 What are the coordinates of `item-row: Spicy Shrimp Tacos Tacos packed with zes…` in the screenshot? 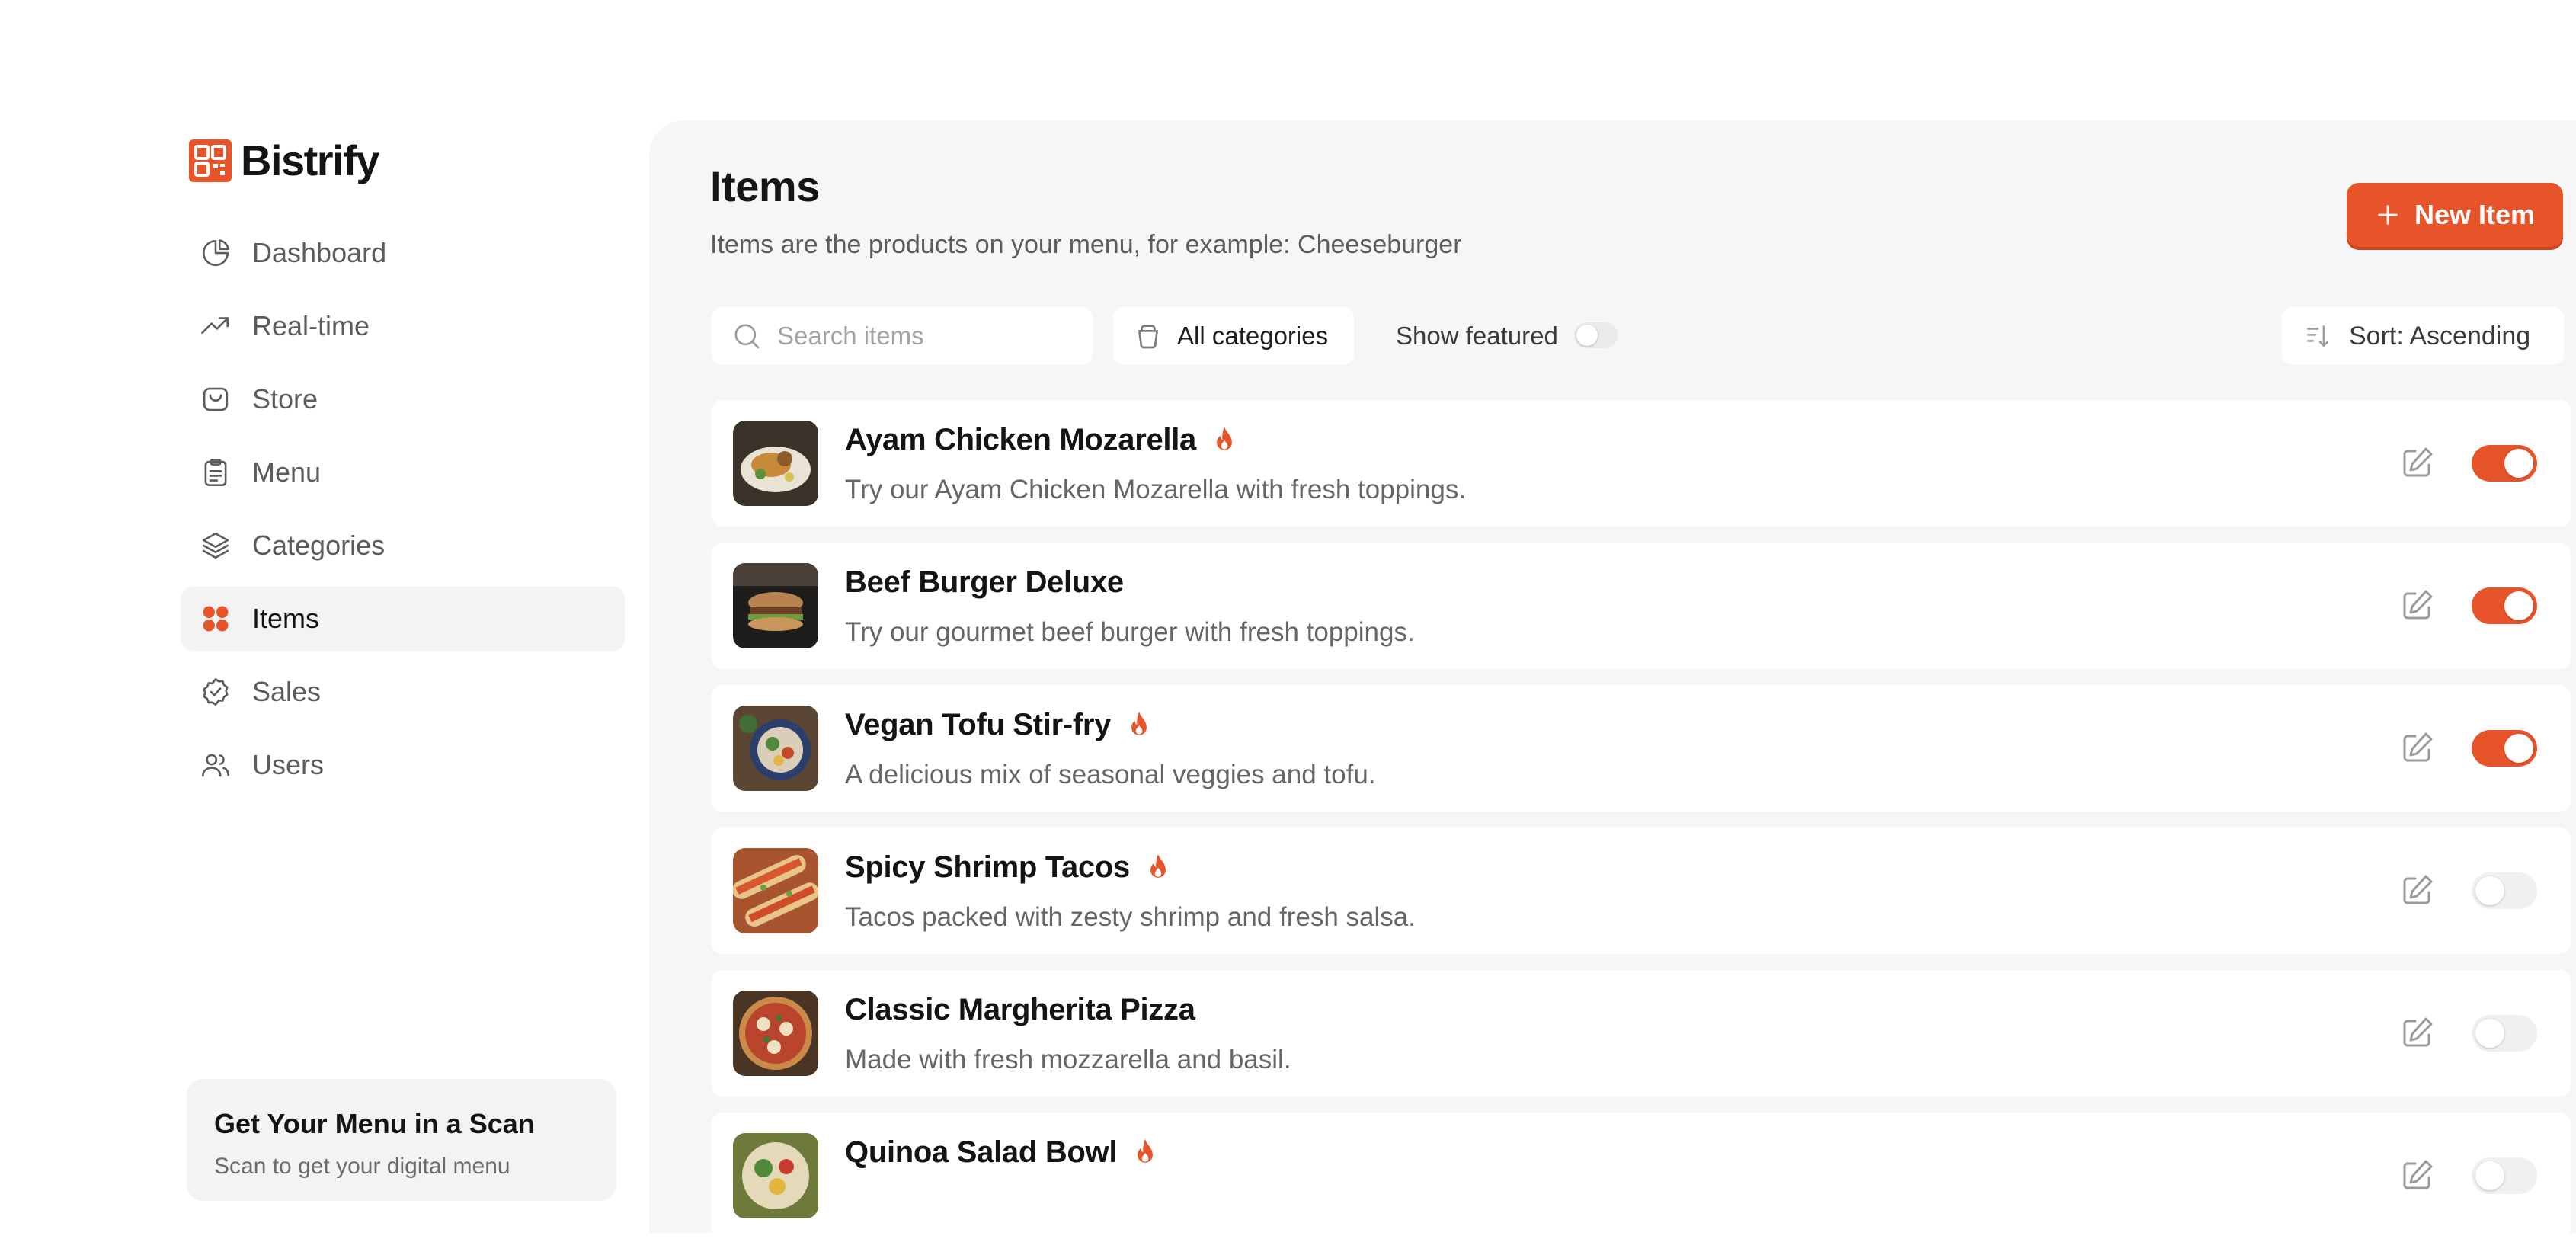 It's located at (1641, 891).